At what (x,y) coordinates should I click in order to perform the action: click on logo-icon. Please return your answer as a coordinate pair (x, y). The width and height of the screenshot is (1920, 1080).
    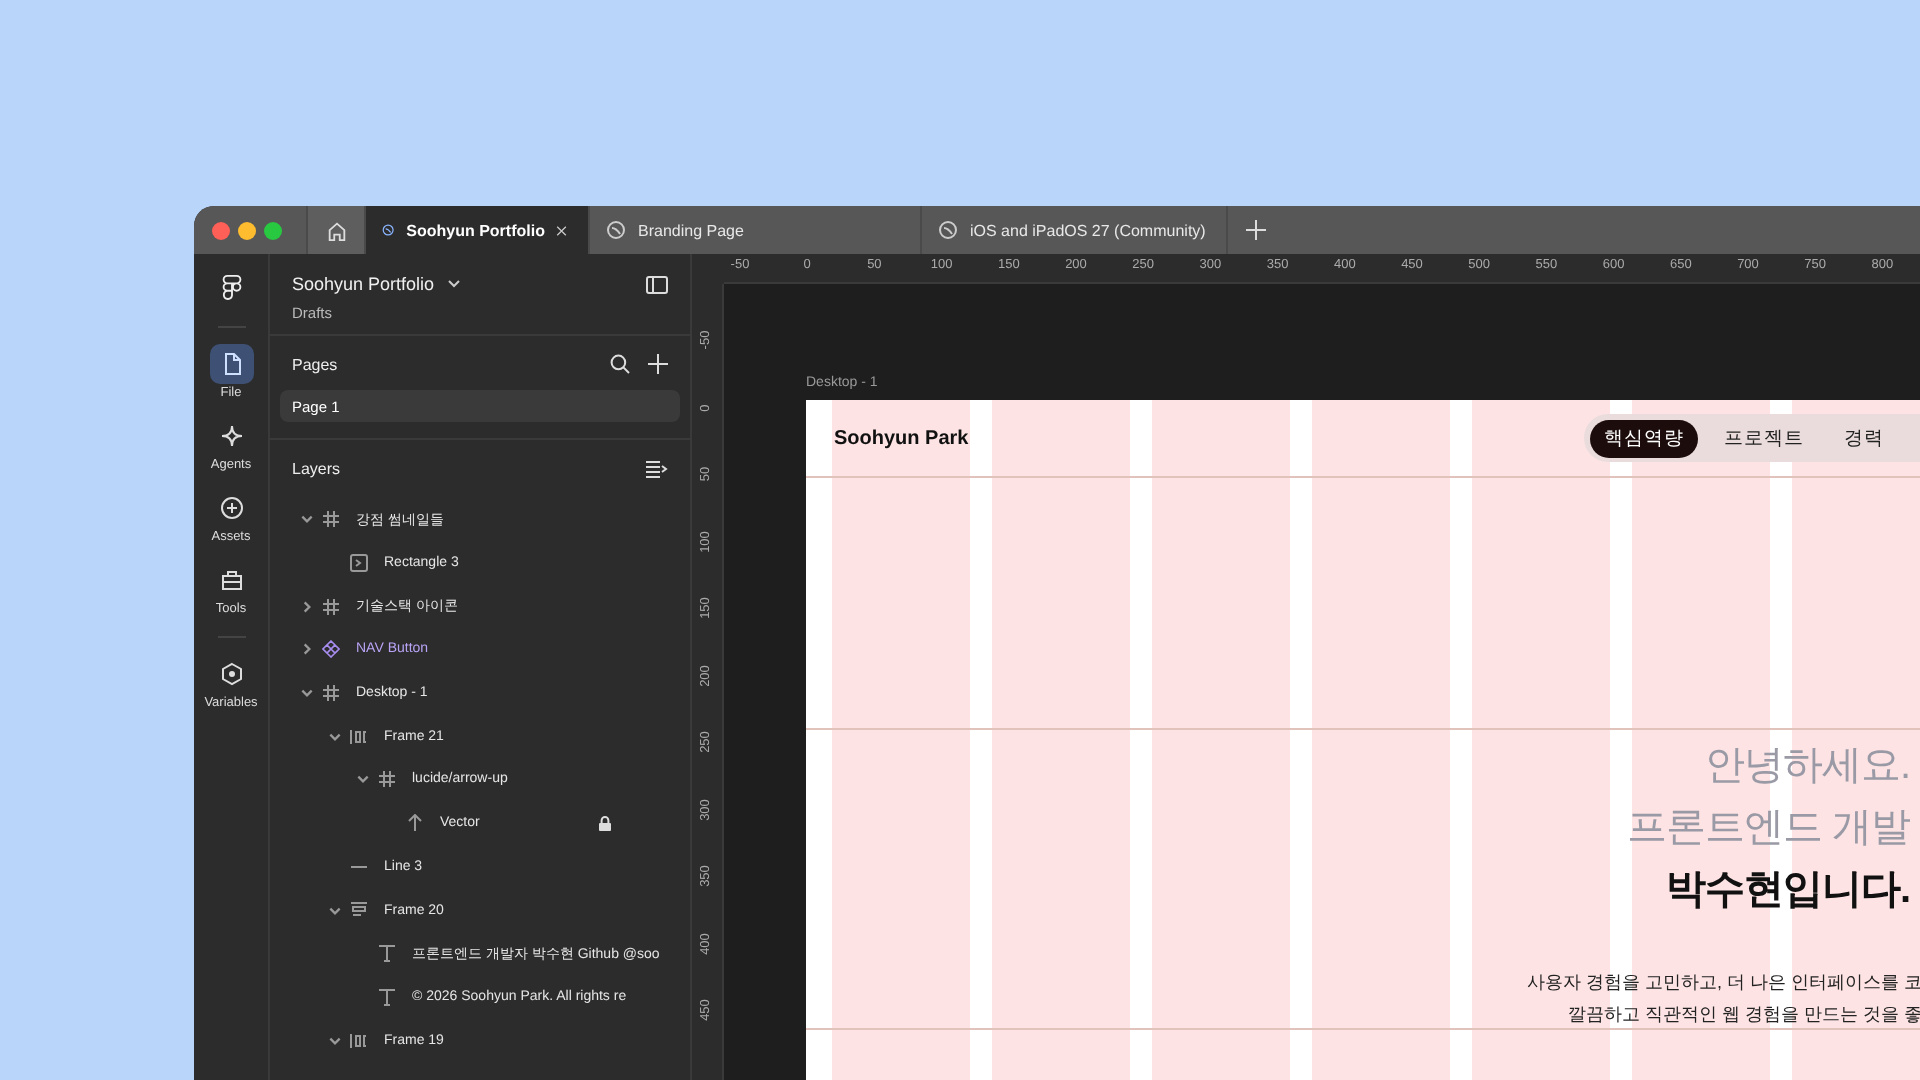
    Looking at the image, I should click on (231, 288).